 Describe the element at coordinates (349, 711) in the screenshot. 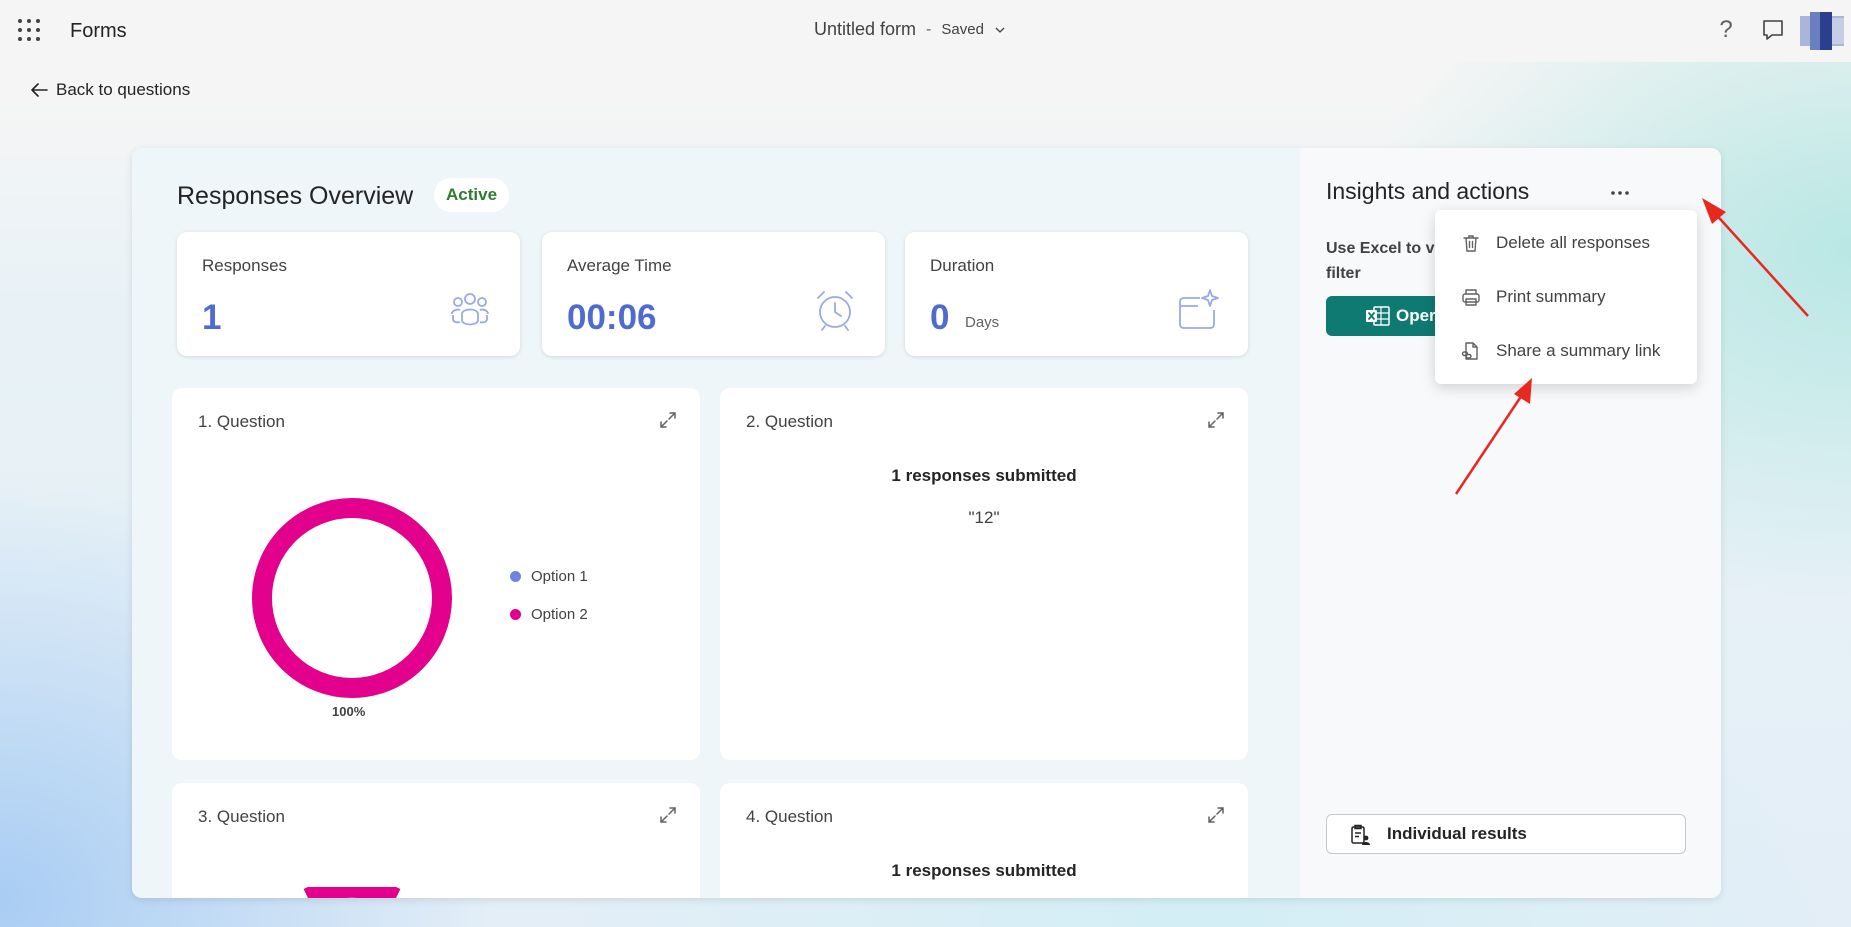

I see `data-label-option-2: 100%` at that location.